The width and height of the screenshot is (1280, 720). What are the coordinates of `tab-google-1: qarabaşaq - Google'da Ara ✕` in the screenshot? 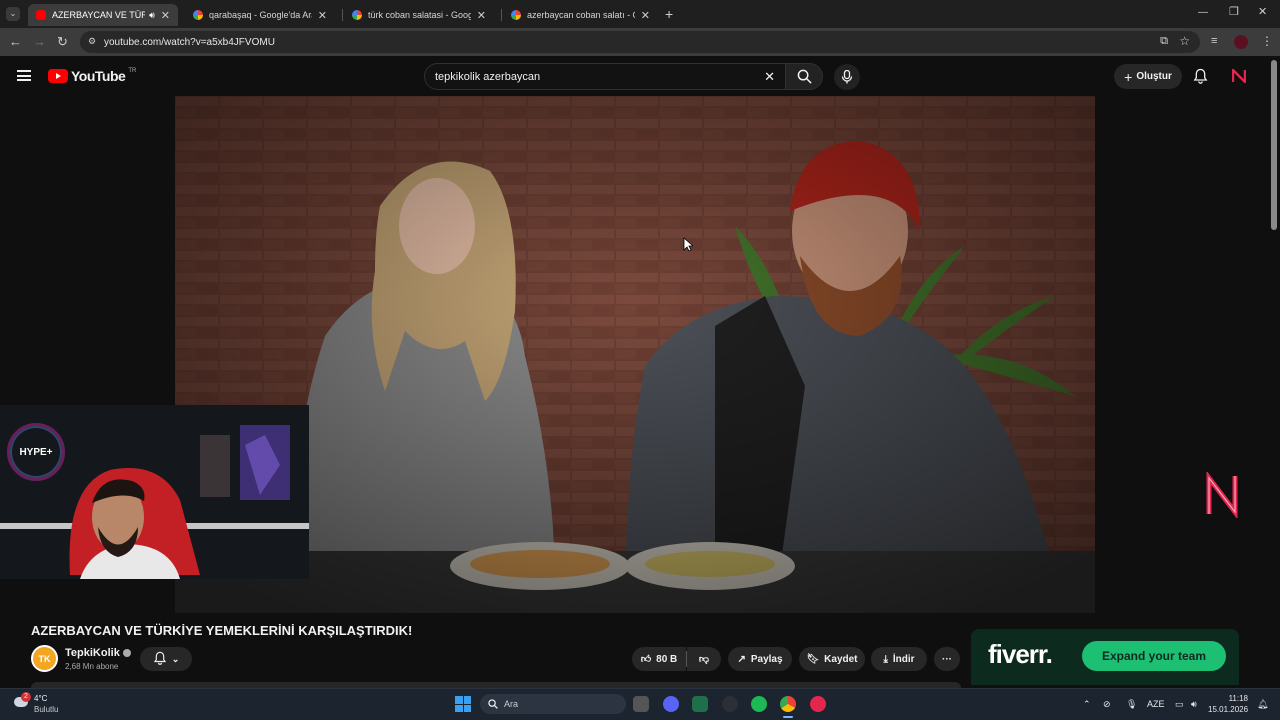 It's located at (260, 15).